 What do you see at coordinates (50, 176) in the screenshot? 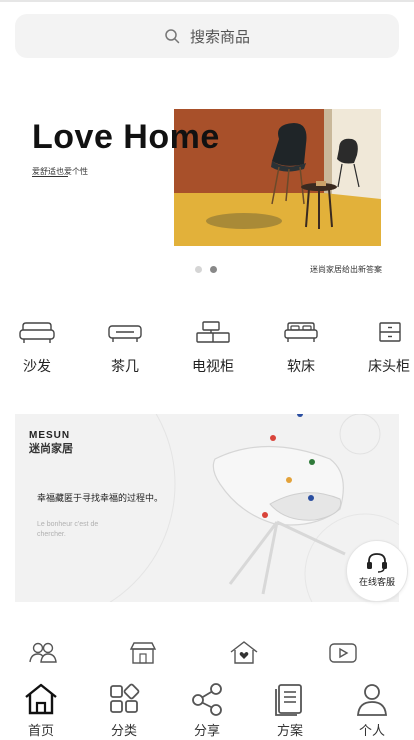
I see `banner-subtitle-underline` at bounding box center [50, 176].